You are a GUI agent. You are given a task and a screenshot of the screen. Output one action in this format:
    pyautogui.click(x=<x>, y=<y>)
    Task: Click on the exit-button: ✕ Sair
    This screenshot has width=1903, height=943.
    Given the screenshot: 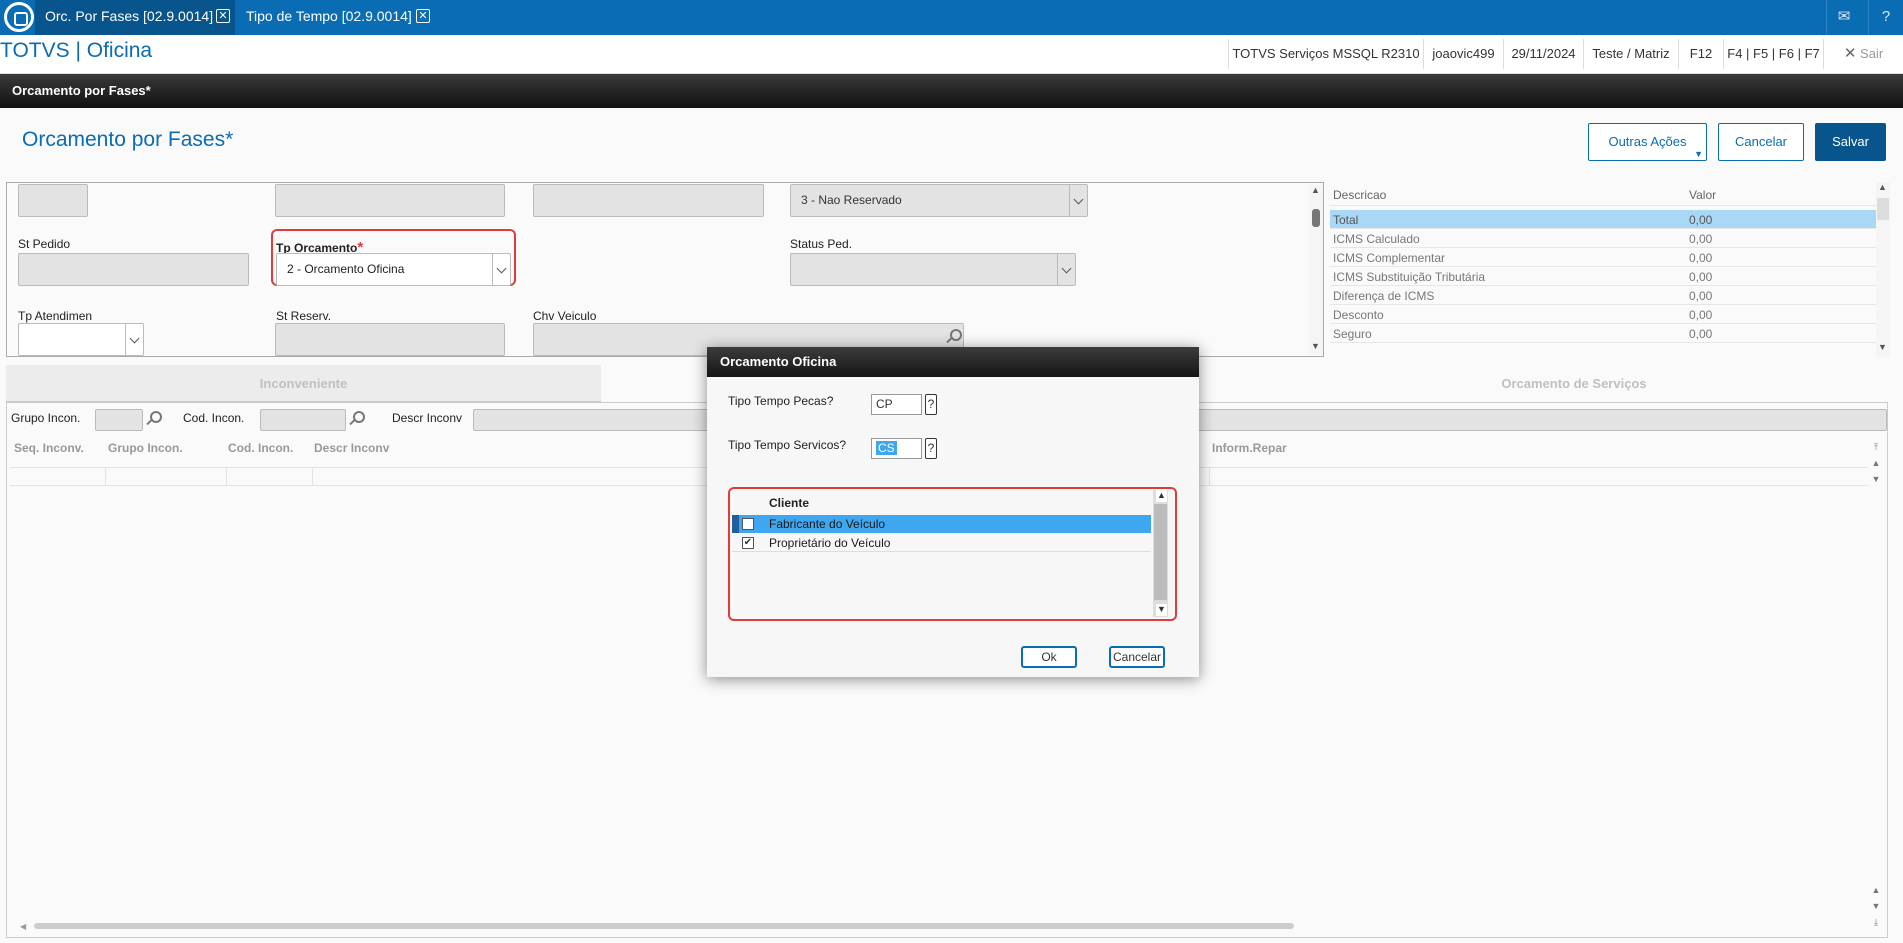 What is the action you would take?
    pyautogui.click(x=1863, y=54)
    